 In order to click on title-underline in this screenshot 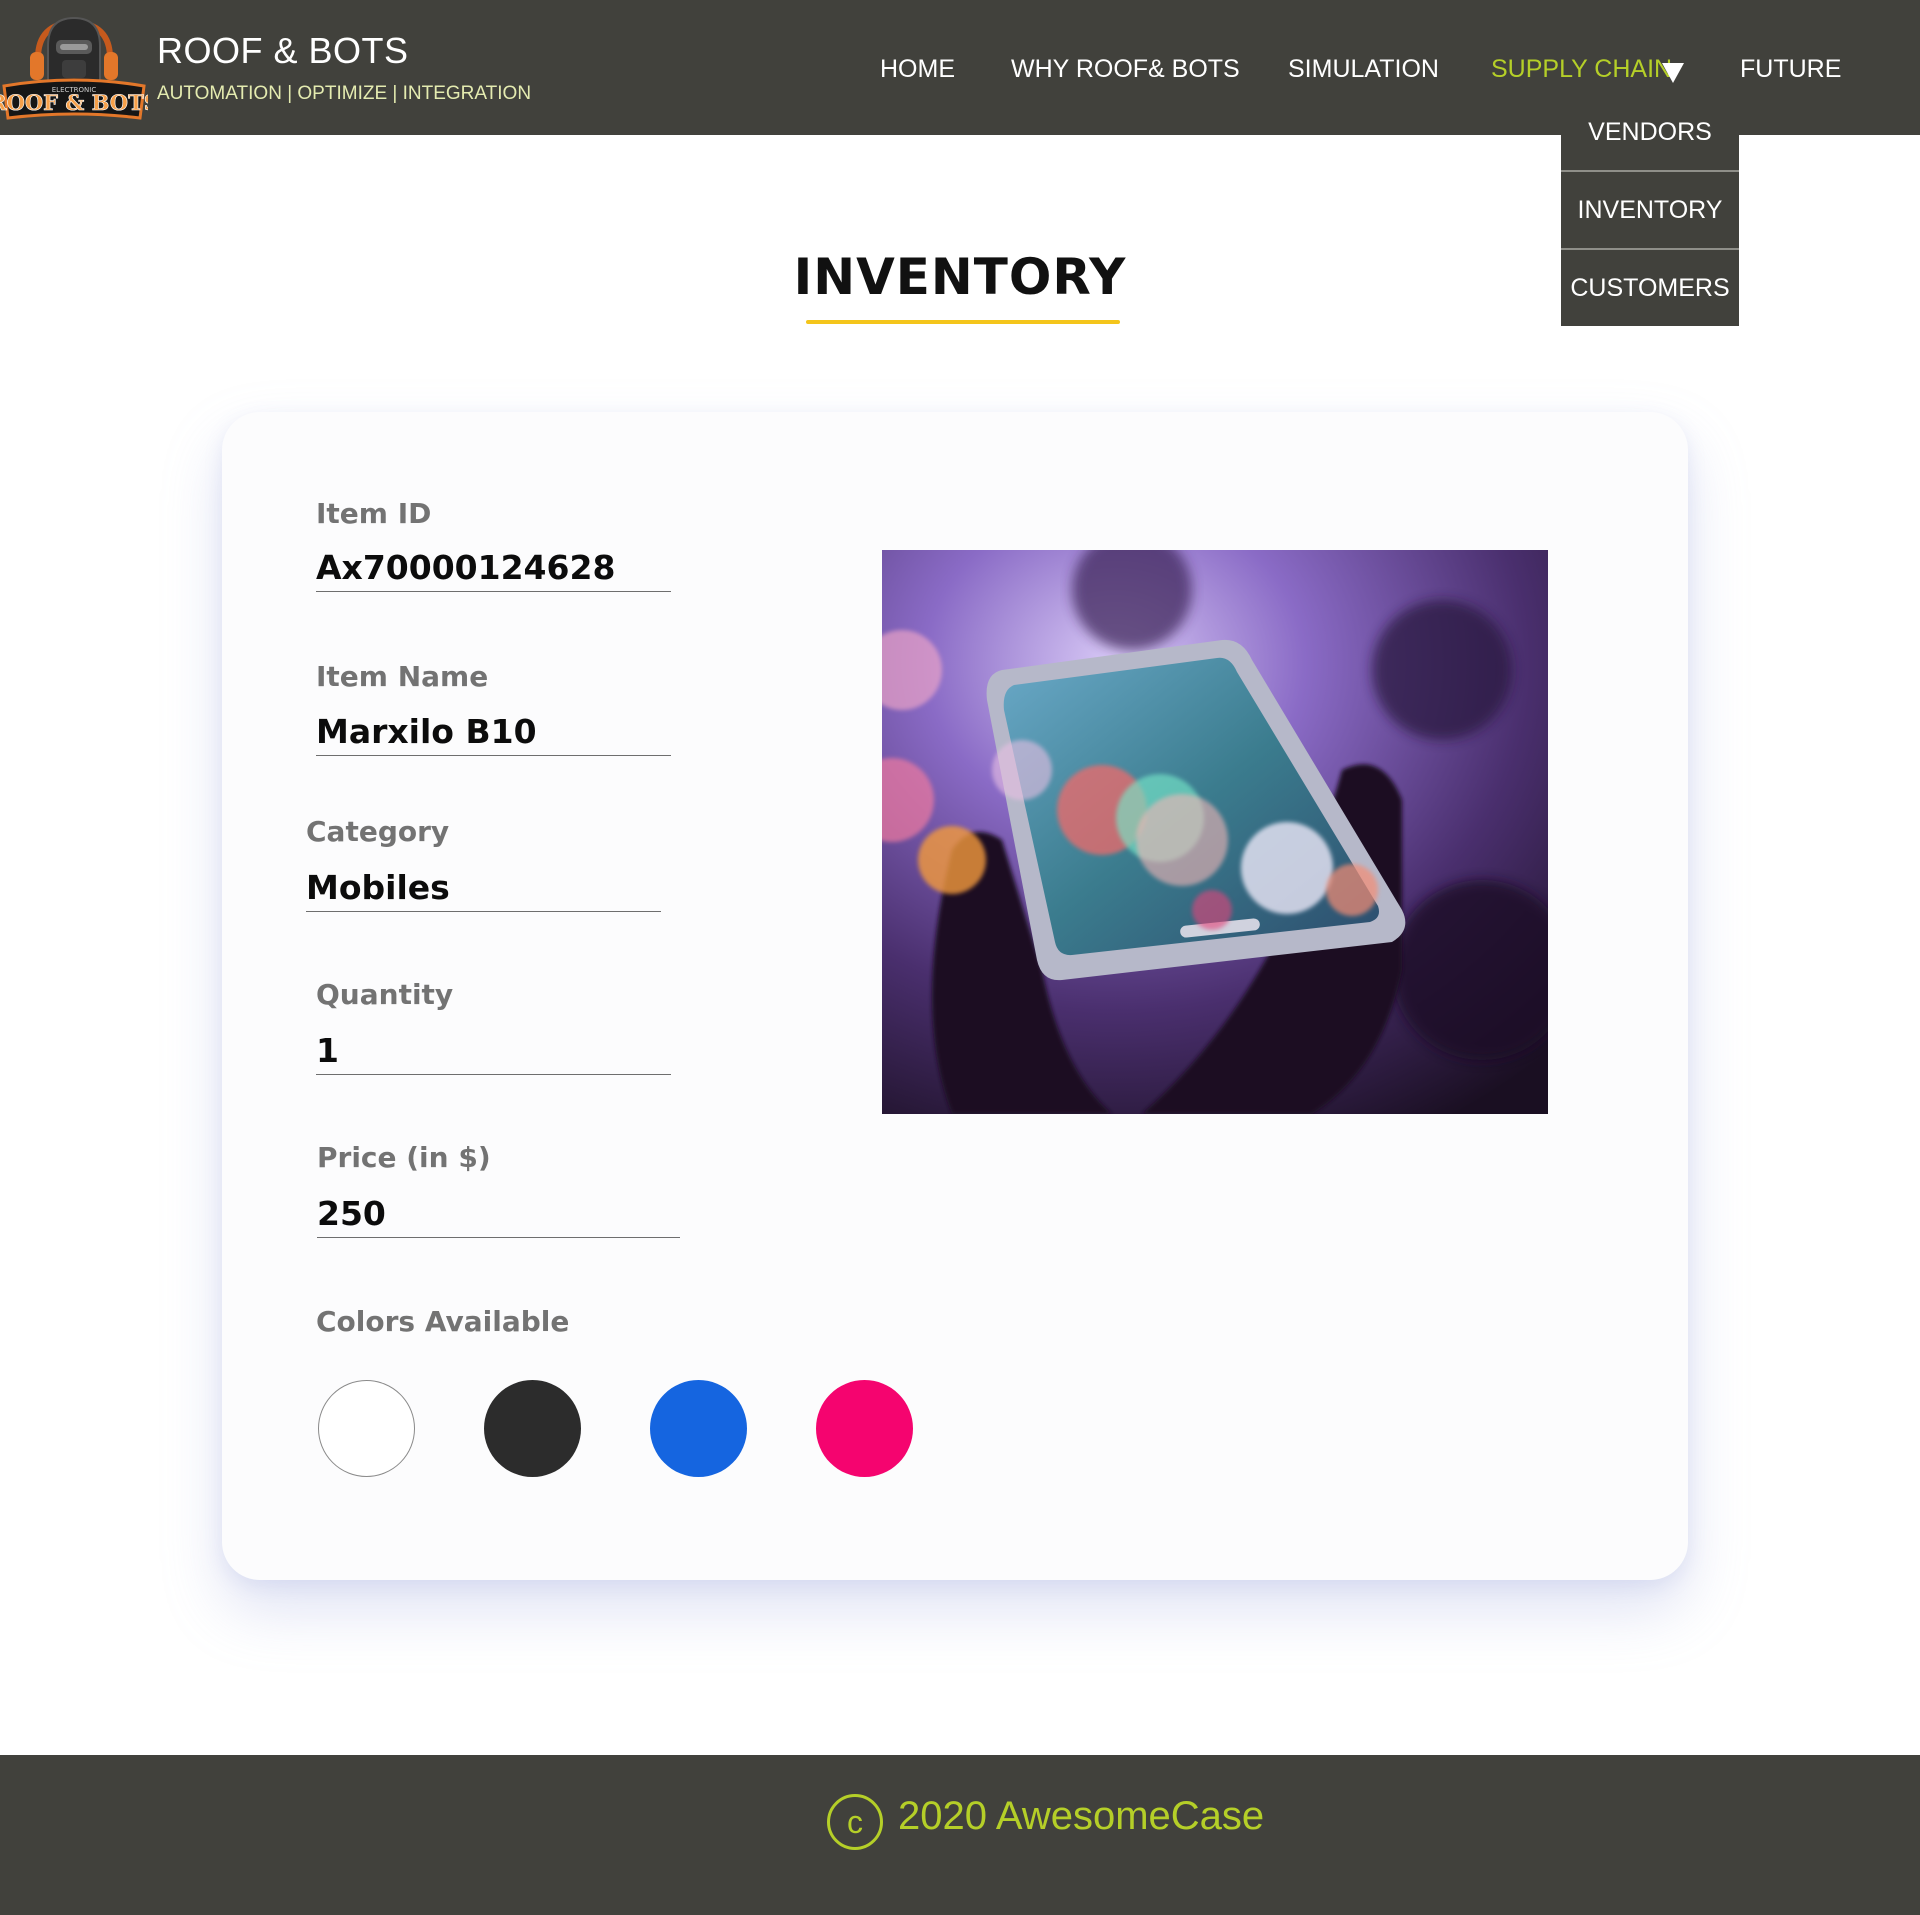, I will do `click(963, 322)`.